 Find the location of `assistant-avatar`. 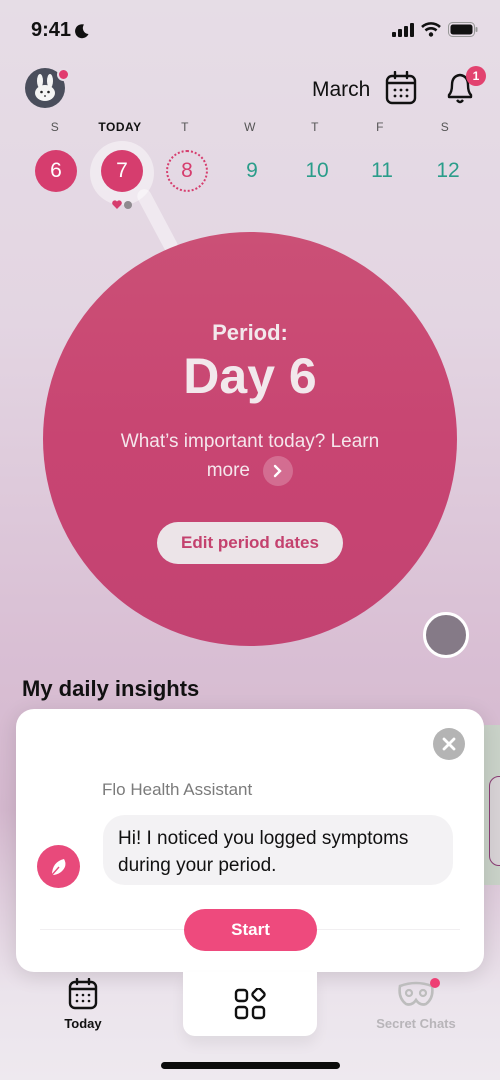

assistant-avatar is located at coordinates (58, 866).